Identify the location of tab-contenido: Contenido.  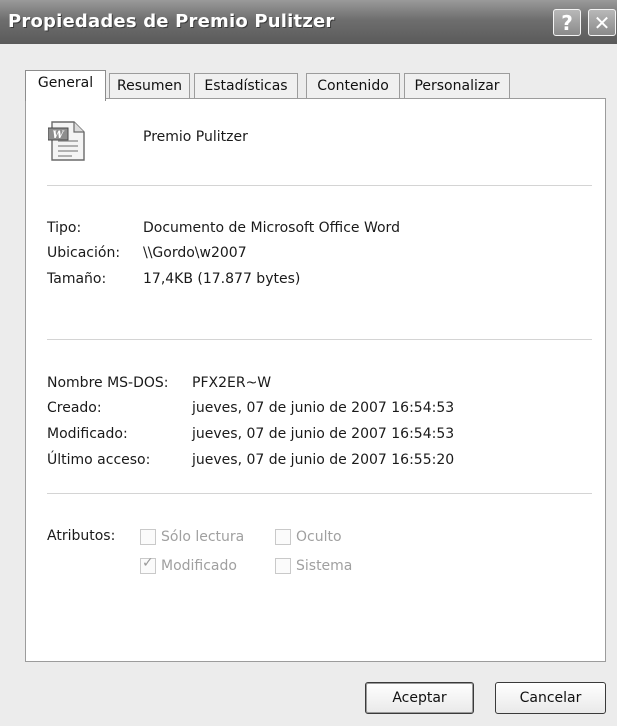
(353, 86).